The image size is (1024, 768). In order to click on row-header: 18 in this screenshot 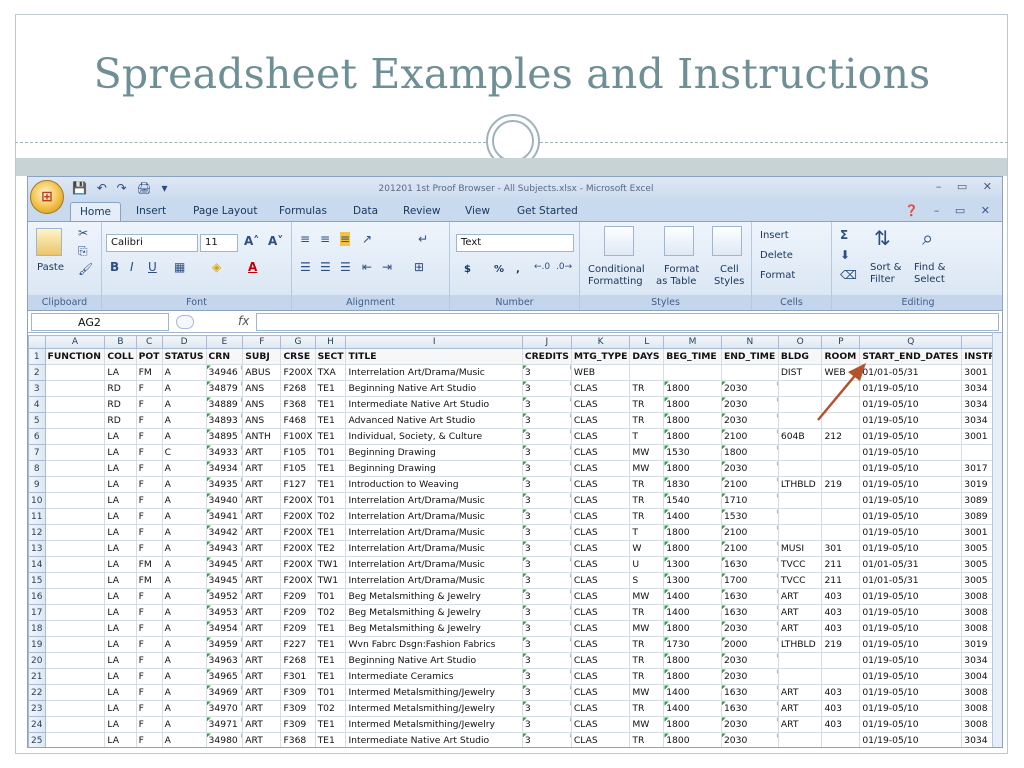, I will do `click(37, 628)`.